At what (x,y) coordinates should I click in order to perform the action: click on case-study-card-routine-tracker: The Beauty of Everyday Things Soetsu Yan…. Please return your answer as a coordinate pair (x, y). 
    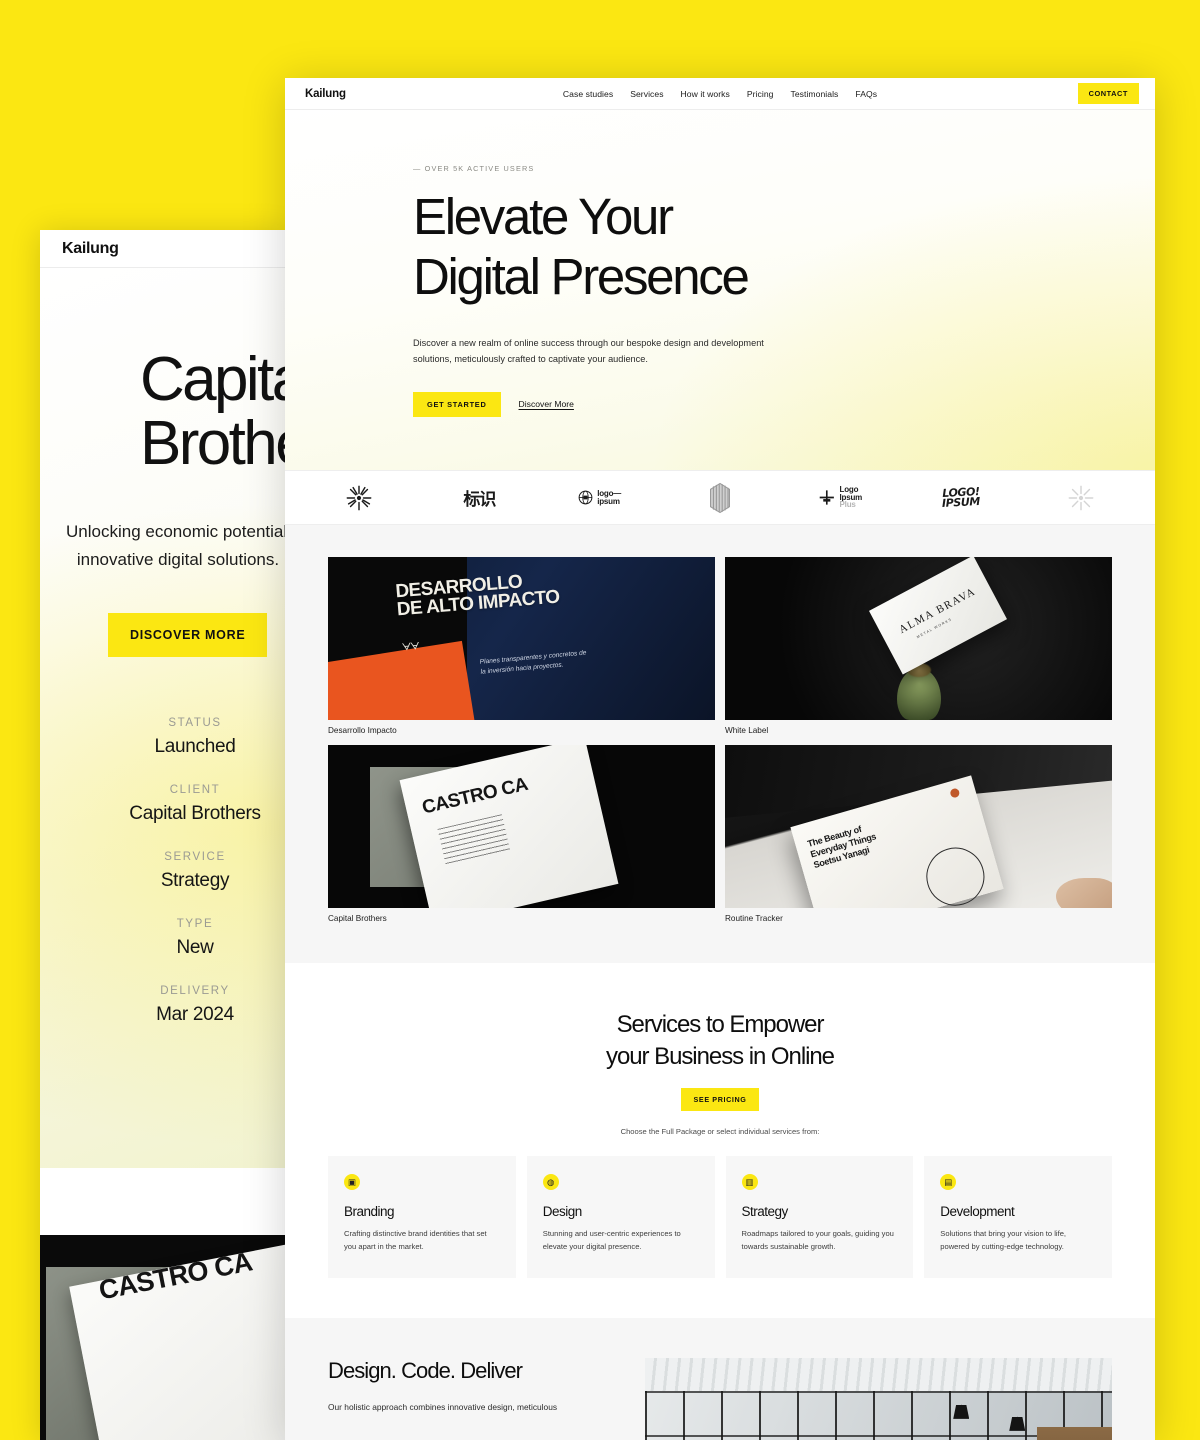
    Looking at the image, I should click on (918, 834).